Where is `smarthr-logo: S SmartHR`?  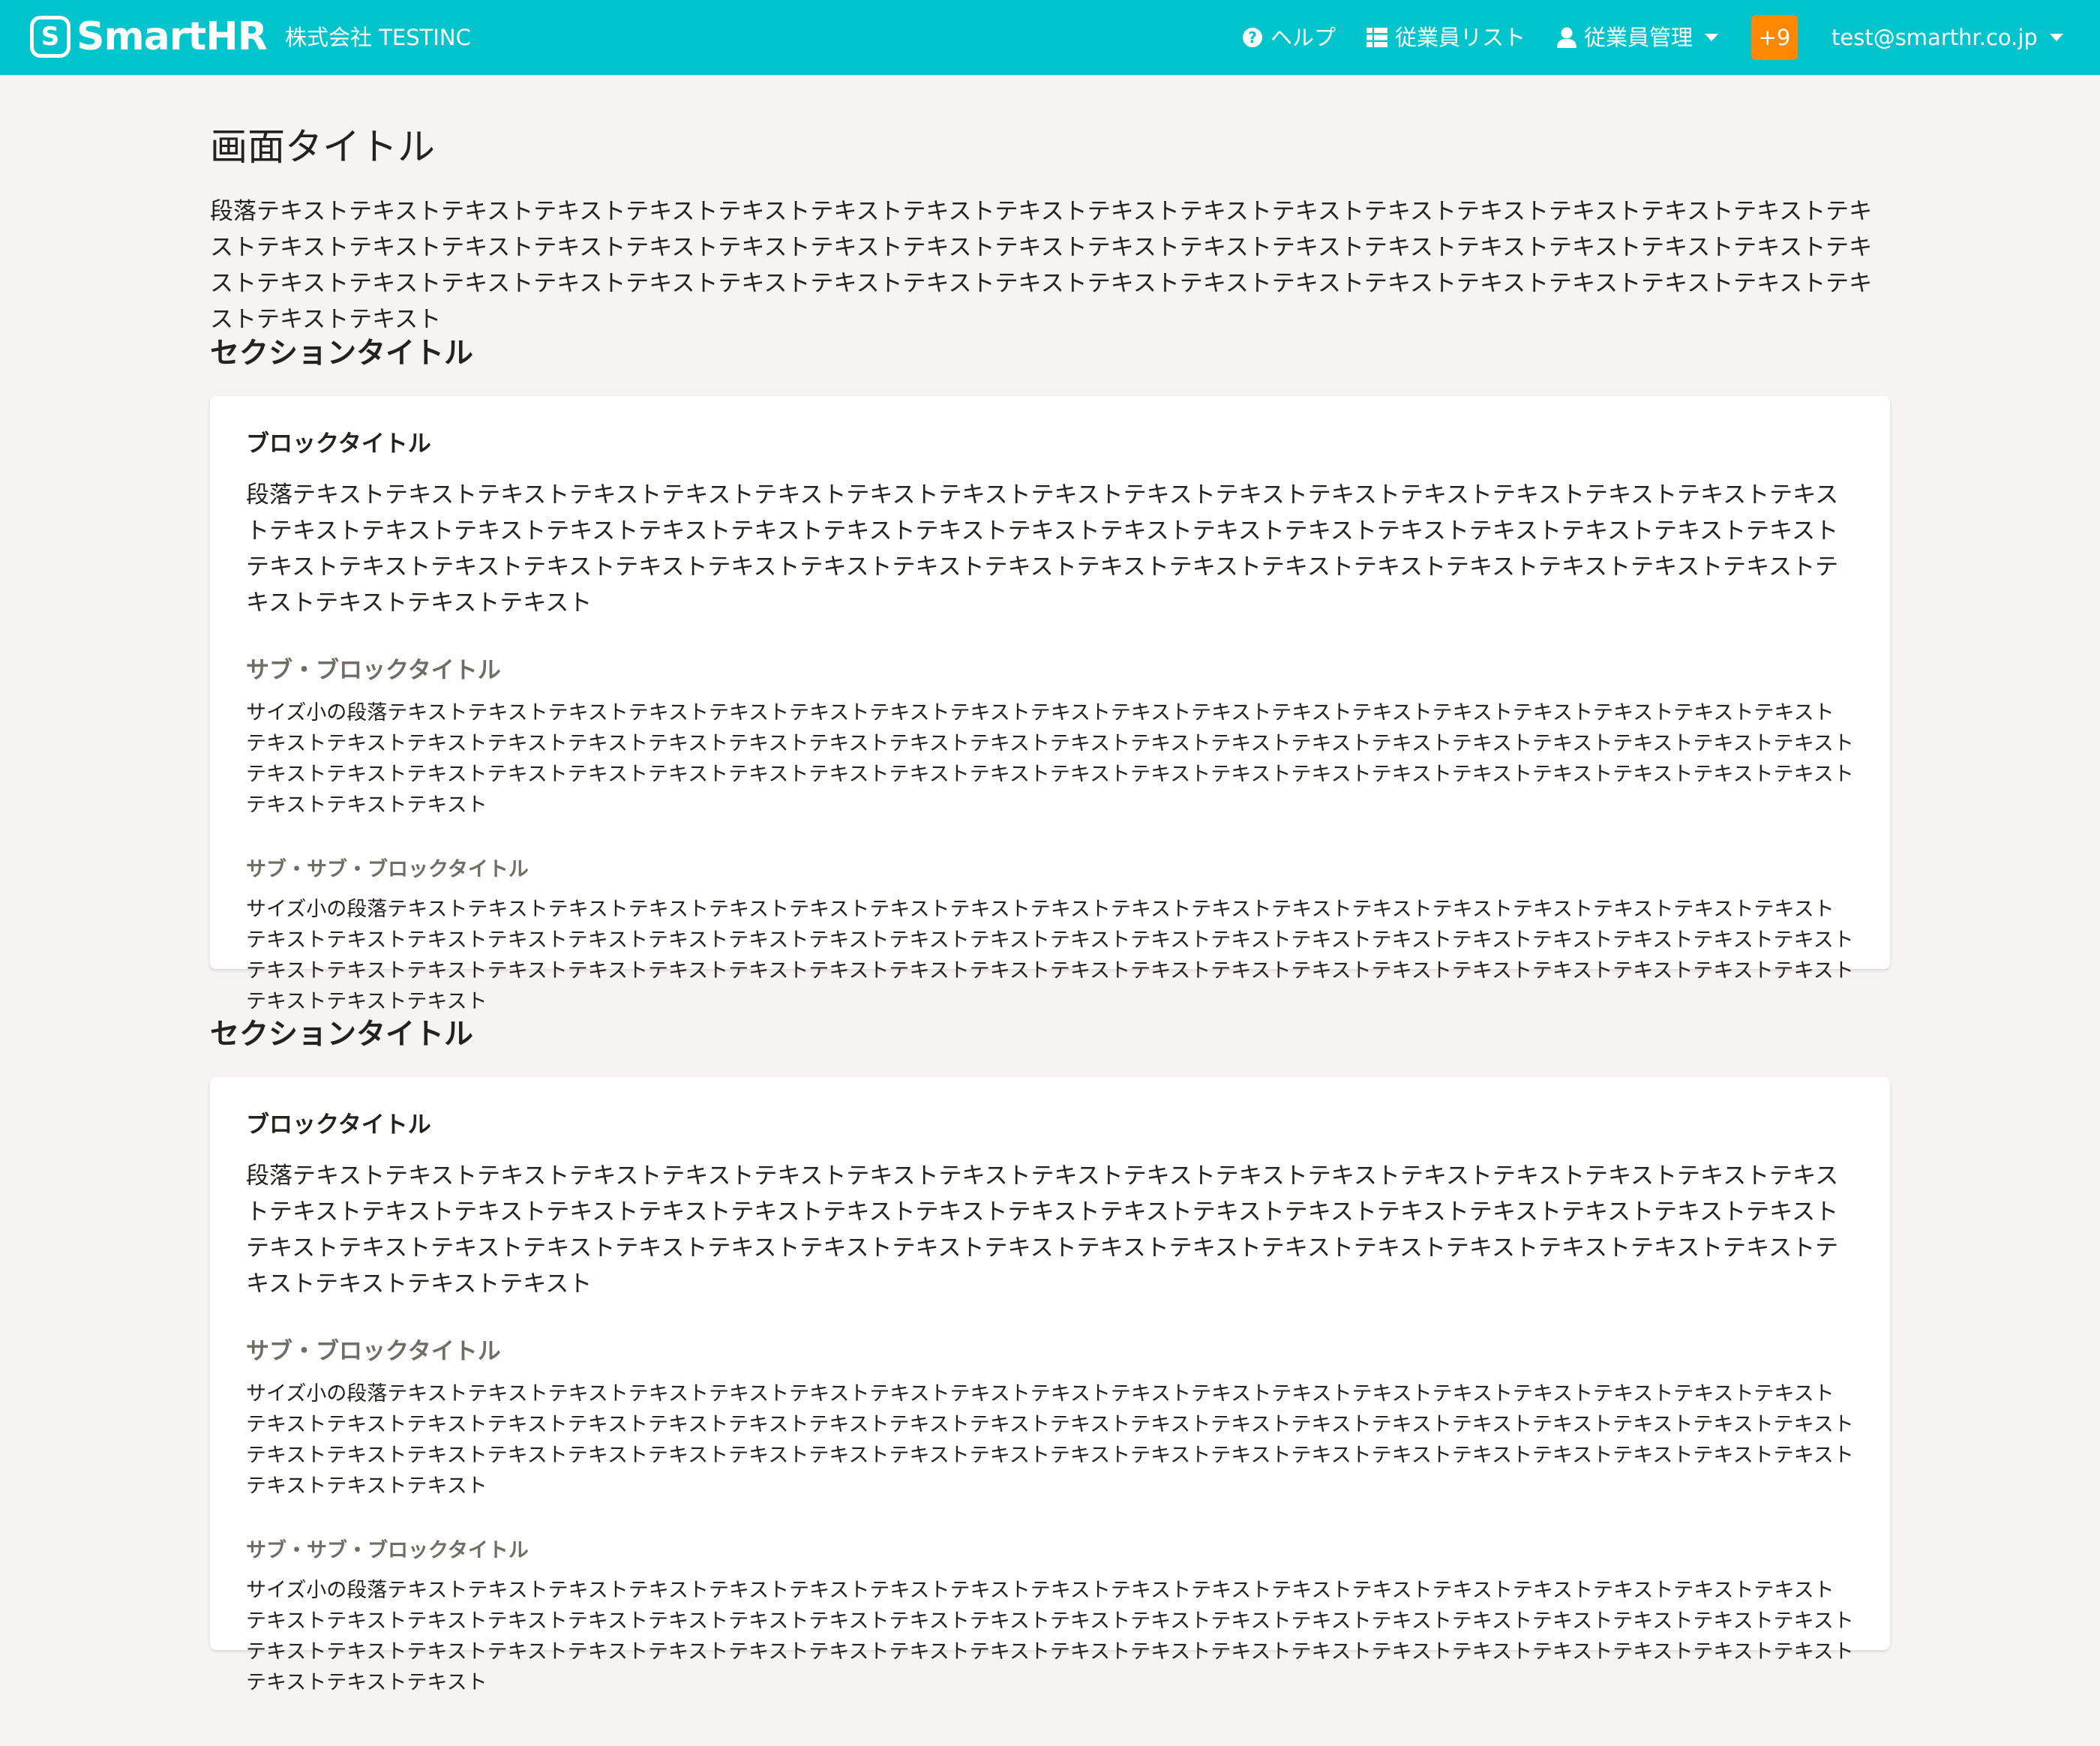 smarthr-logo: S SmartHR is located at coordinates (149, 36).